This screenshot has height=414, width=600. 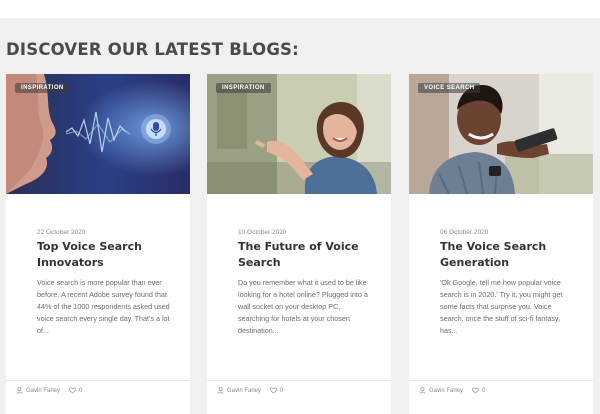 I want to click on post-title: Top Voice Search Innovators, so click(x=107, y=255).